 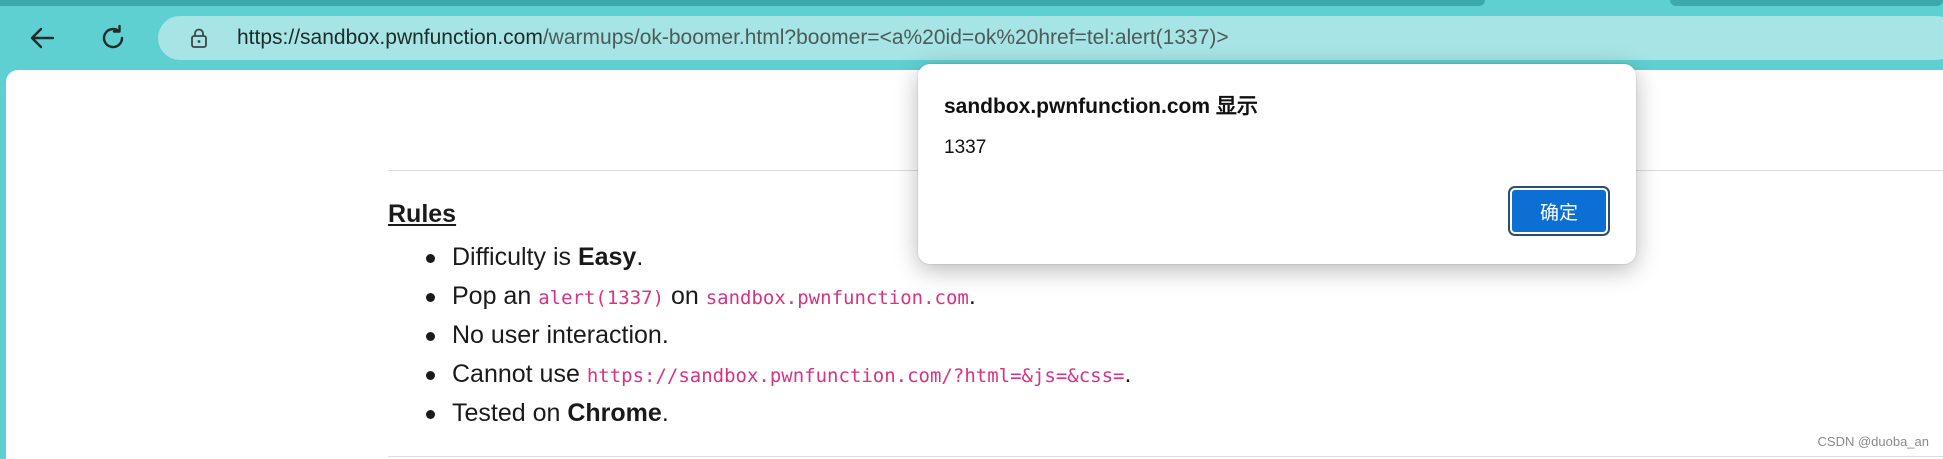 I want to click on refresh-icon, so click(x=113, y=36).